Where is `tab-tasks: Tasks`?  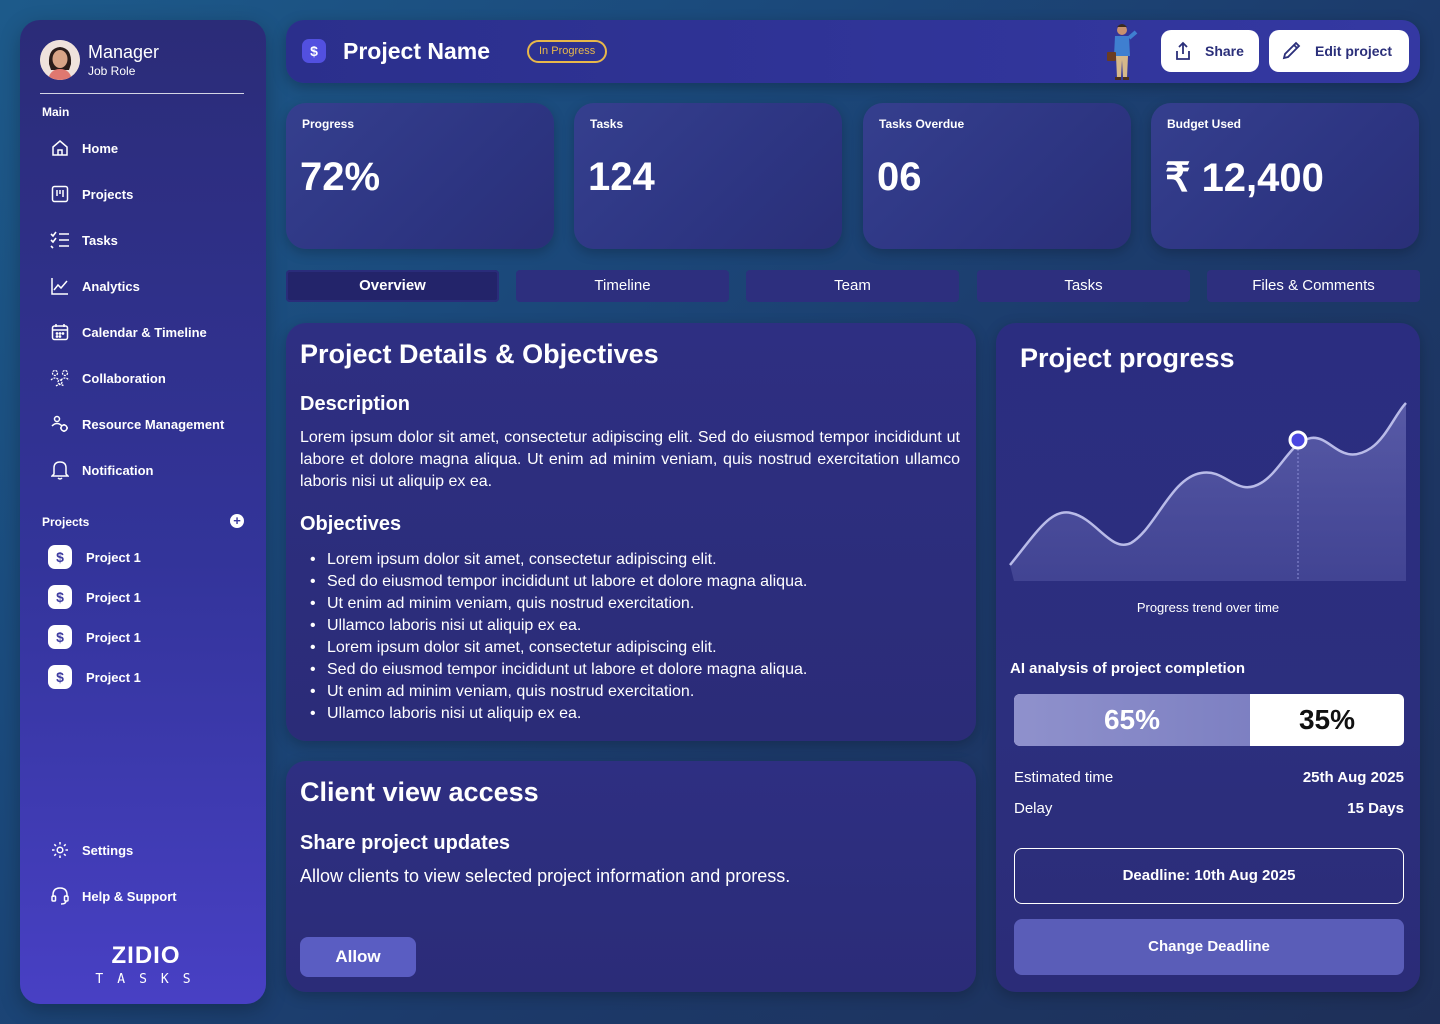 tab-tasks: Tasks is located at coordinates (1083, 286).